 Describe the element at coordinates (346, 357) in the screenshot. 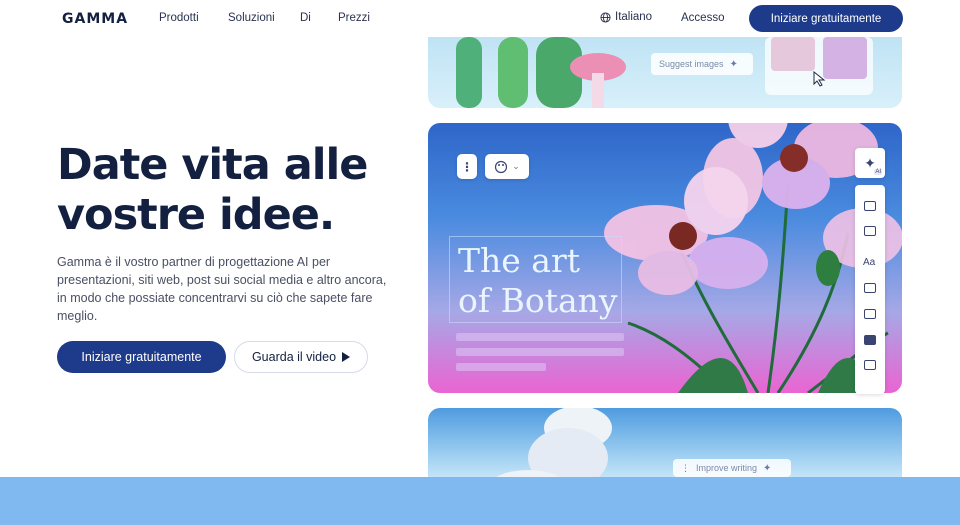

I see `play-icon` at that location.